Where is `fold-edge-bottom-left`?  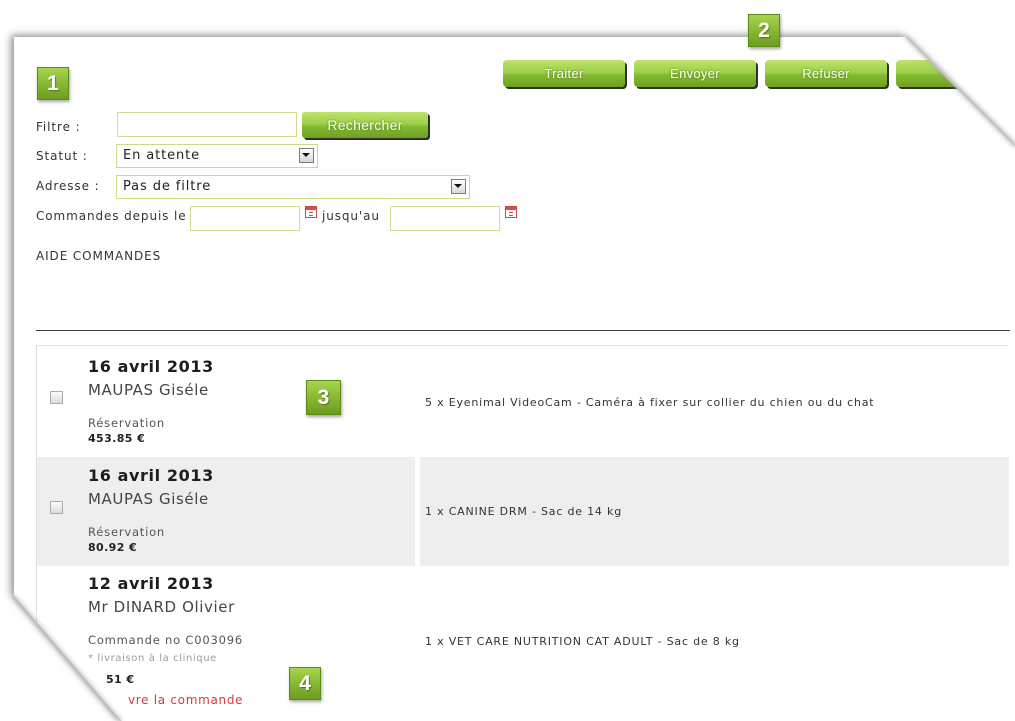
fold-edge-bottom-left is located at coordinates (67, 658).